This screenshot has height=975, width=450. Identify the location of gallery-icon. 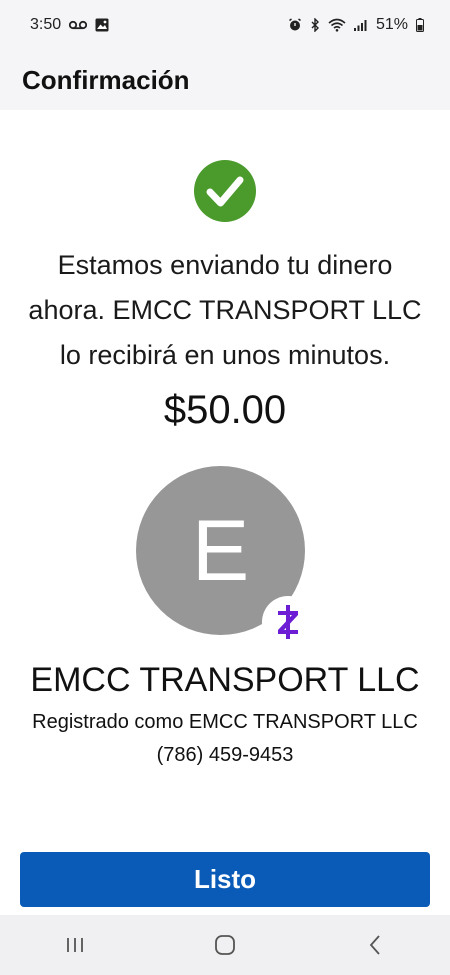
(102, 25).